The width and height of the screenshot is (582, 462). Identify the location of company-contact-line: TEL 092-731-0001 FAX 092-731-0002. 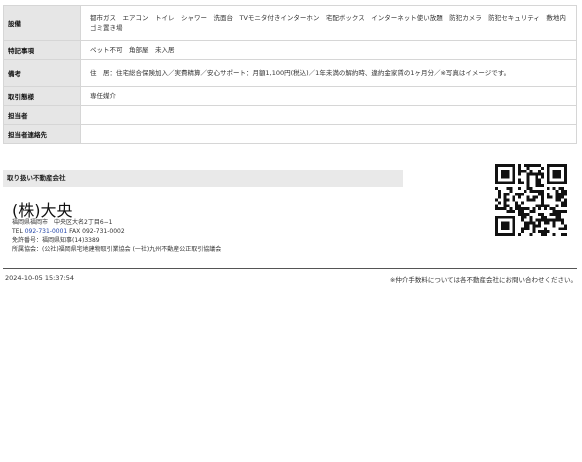
(68, 232).